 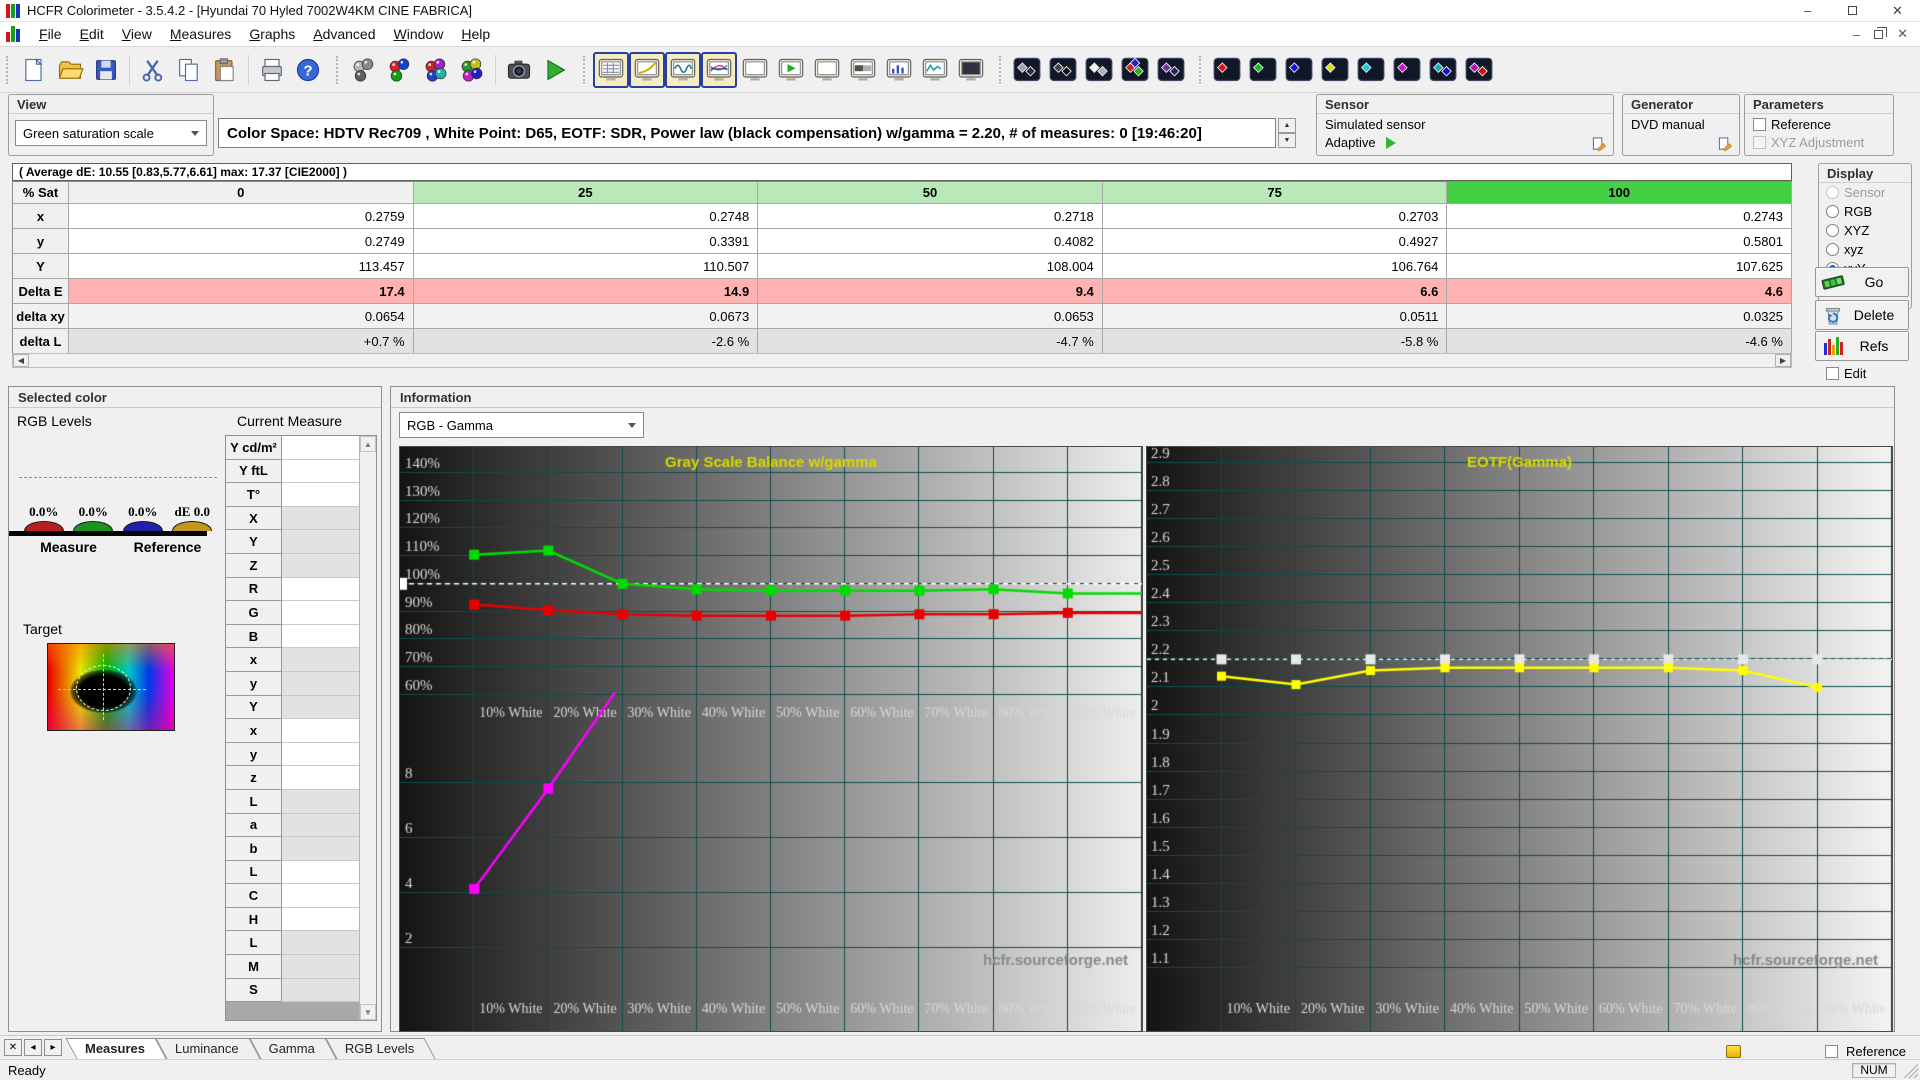 I want to click on menu-view: View, so click(x=137, y=34).